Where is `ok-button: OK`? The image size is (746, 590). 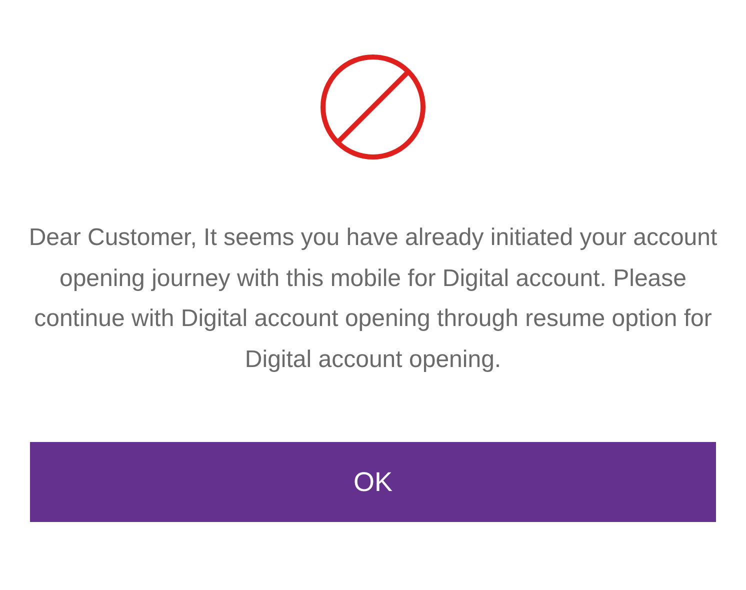
ok-button: OK is located at coordinates (373, 482).